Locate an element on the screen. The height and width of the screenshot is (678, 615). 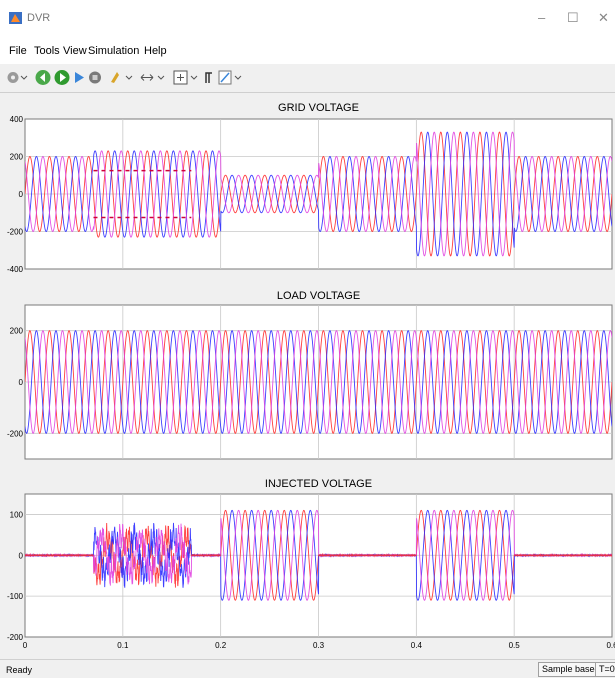
x-tick-label: 0.6 is located at coordinates (610, 645).